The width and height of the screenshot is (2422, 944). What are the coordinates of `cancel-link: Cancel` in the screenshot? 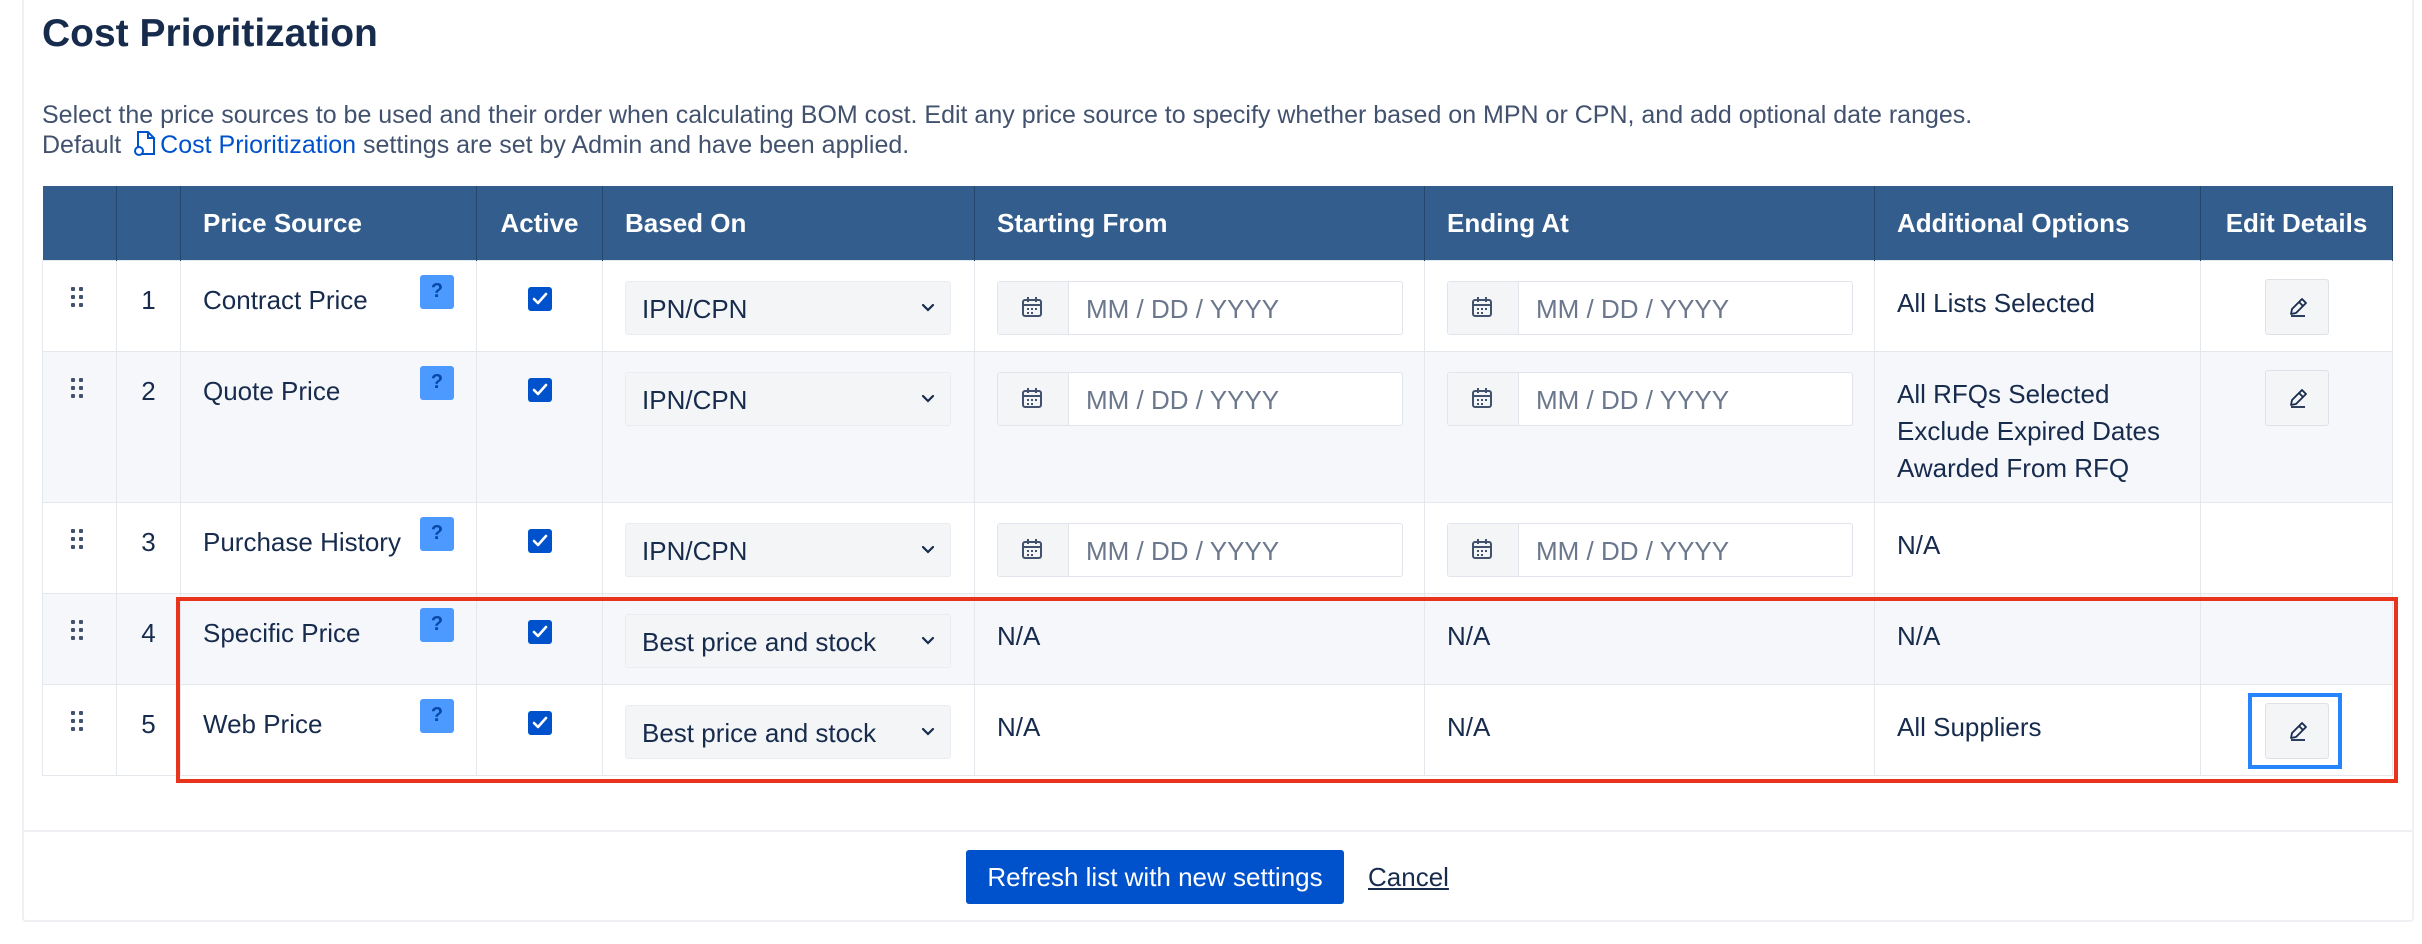 It's located at (1408, 877).